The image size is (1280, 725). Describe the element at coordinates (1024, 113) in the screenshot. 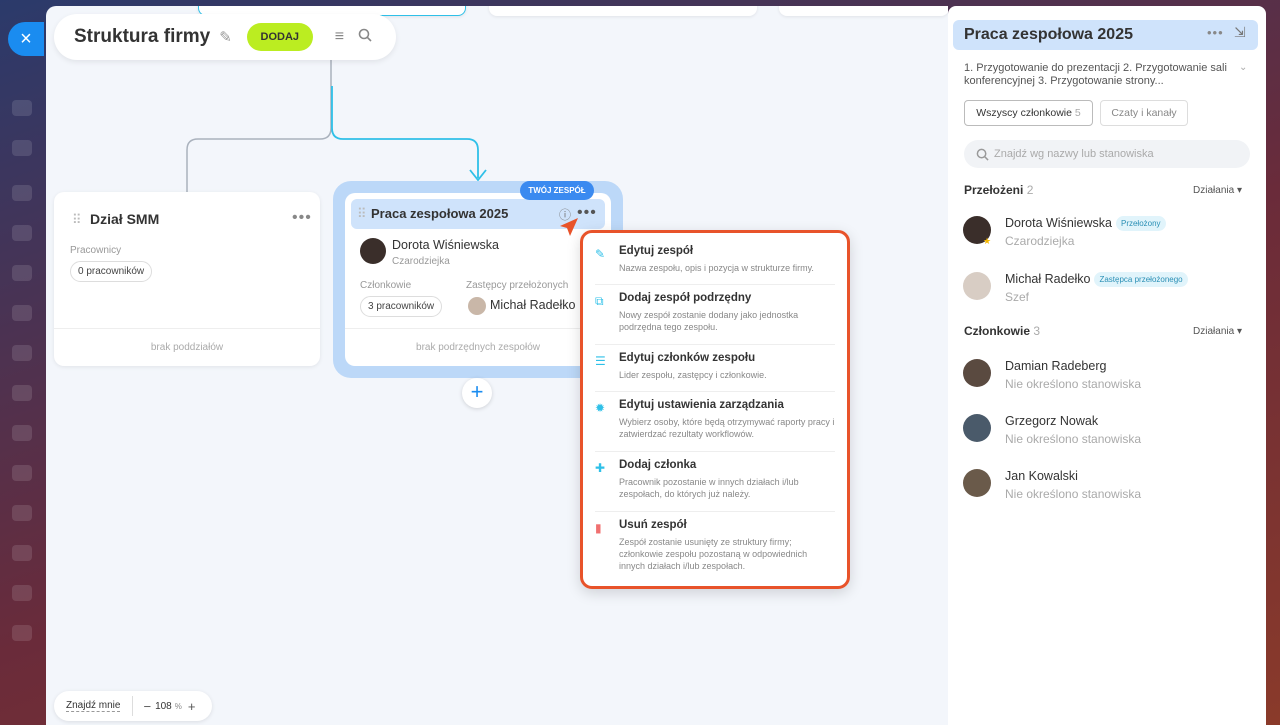

I see `tab-label: Wszyscy członkowie` at that location.